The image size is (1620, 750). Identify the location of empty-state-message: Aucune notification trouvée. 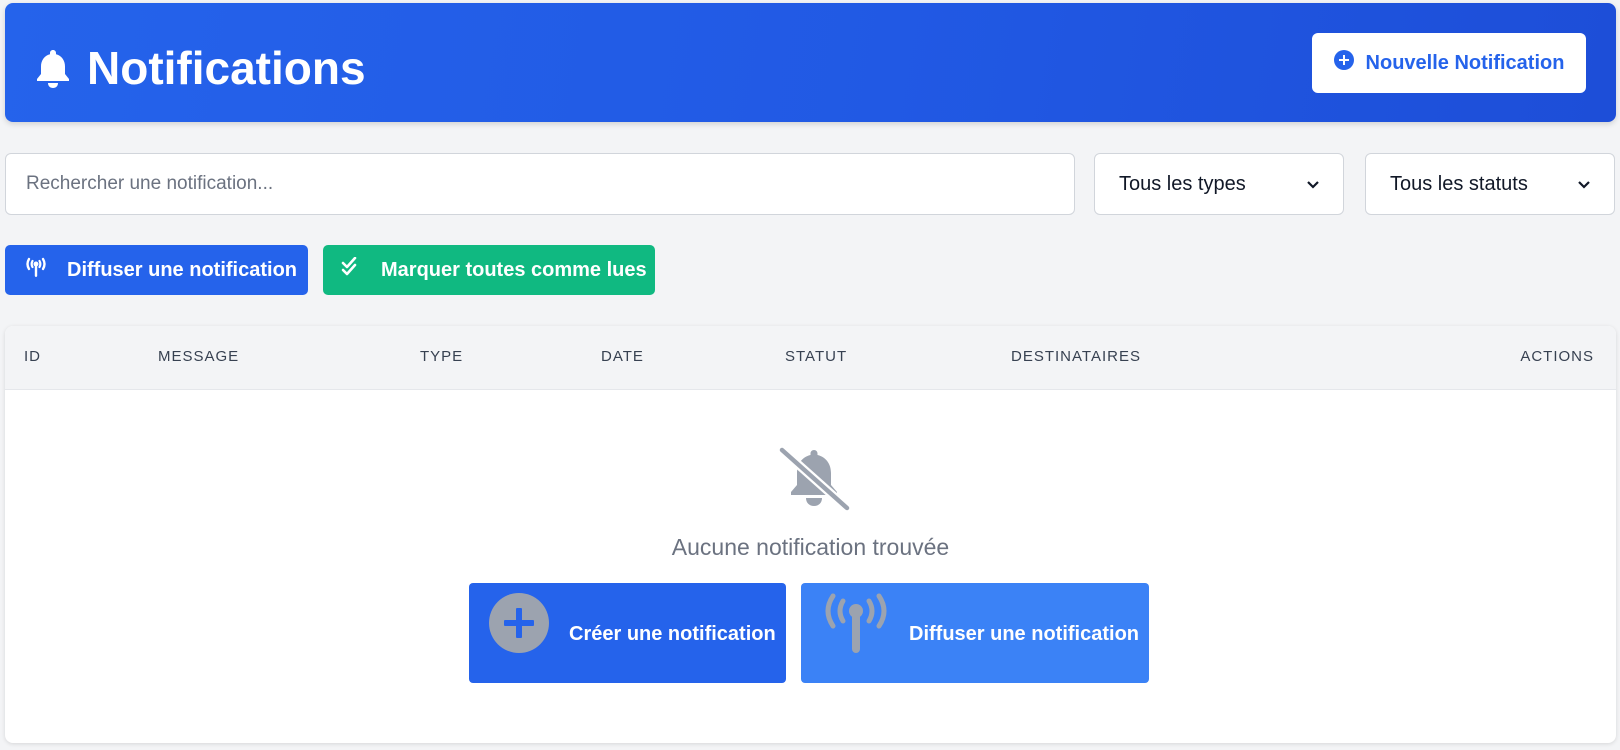
(810, 547).